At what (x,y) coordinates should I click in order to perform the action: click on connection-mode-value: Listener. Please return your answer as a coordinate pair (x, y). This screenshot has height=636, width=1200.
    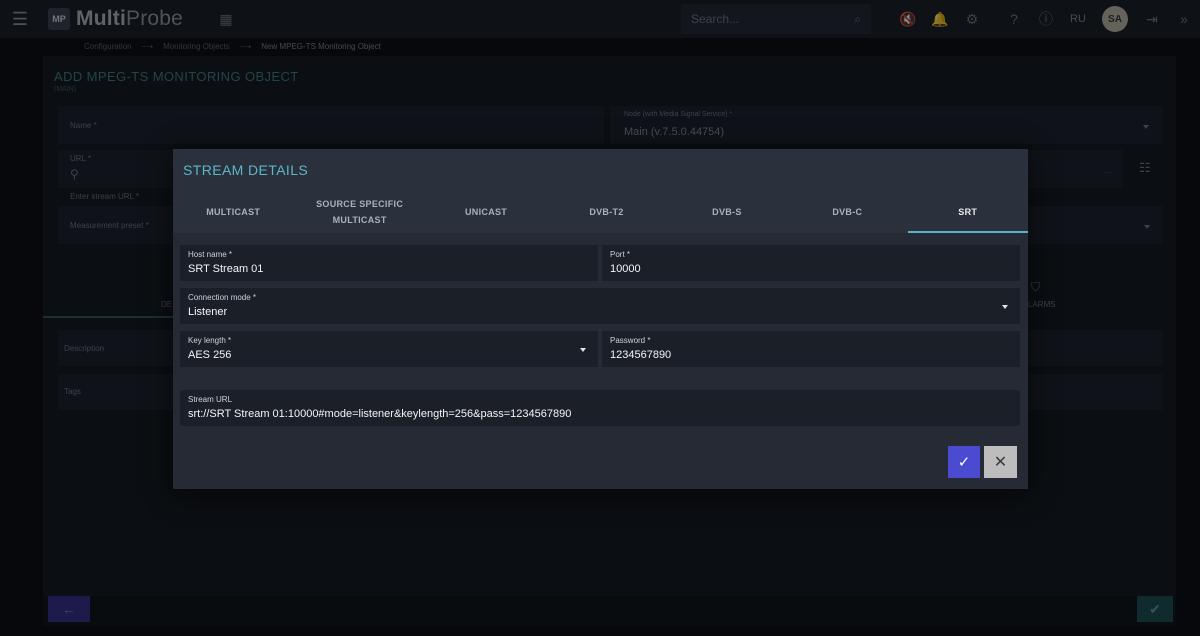
    Looking at the image, I should click on (208, 312).